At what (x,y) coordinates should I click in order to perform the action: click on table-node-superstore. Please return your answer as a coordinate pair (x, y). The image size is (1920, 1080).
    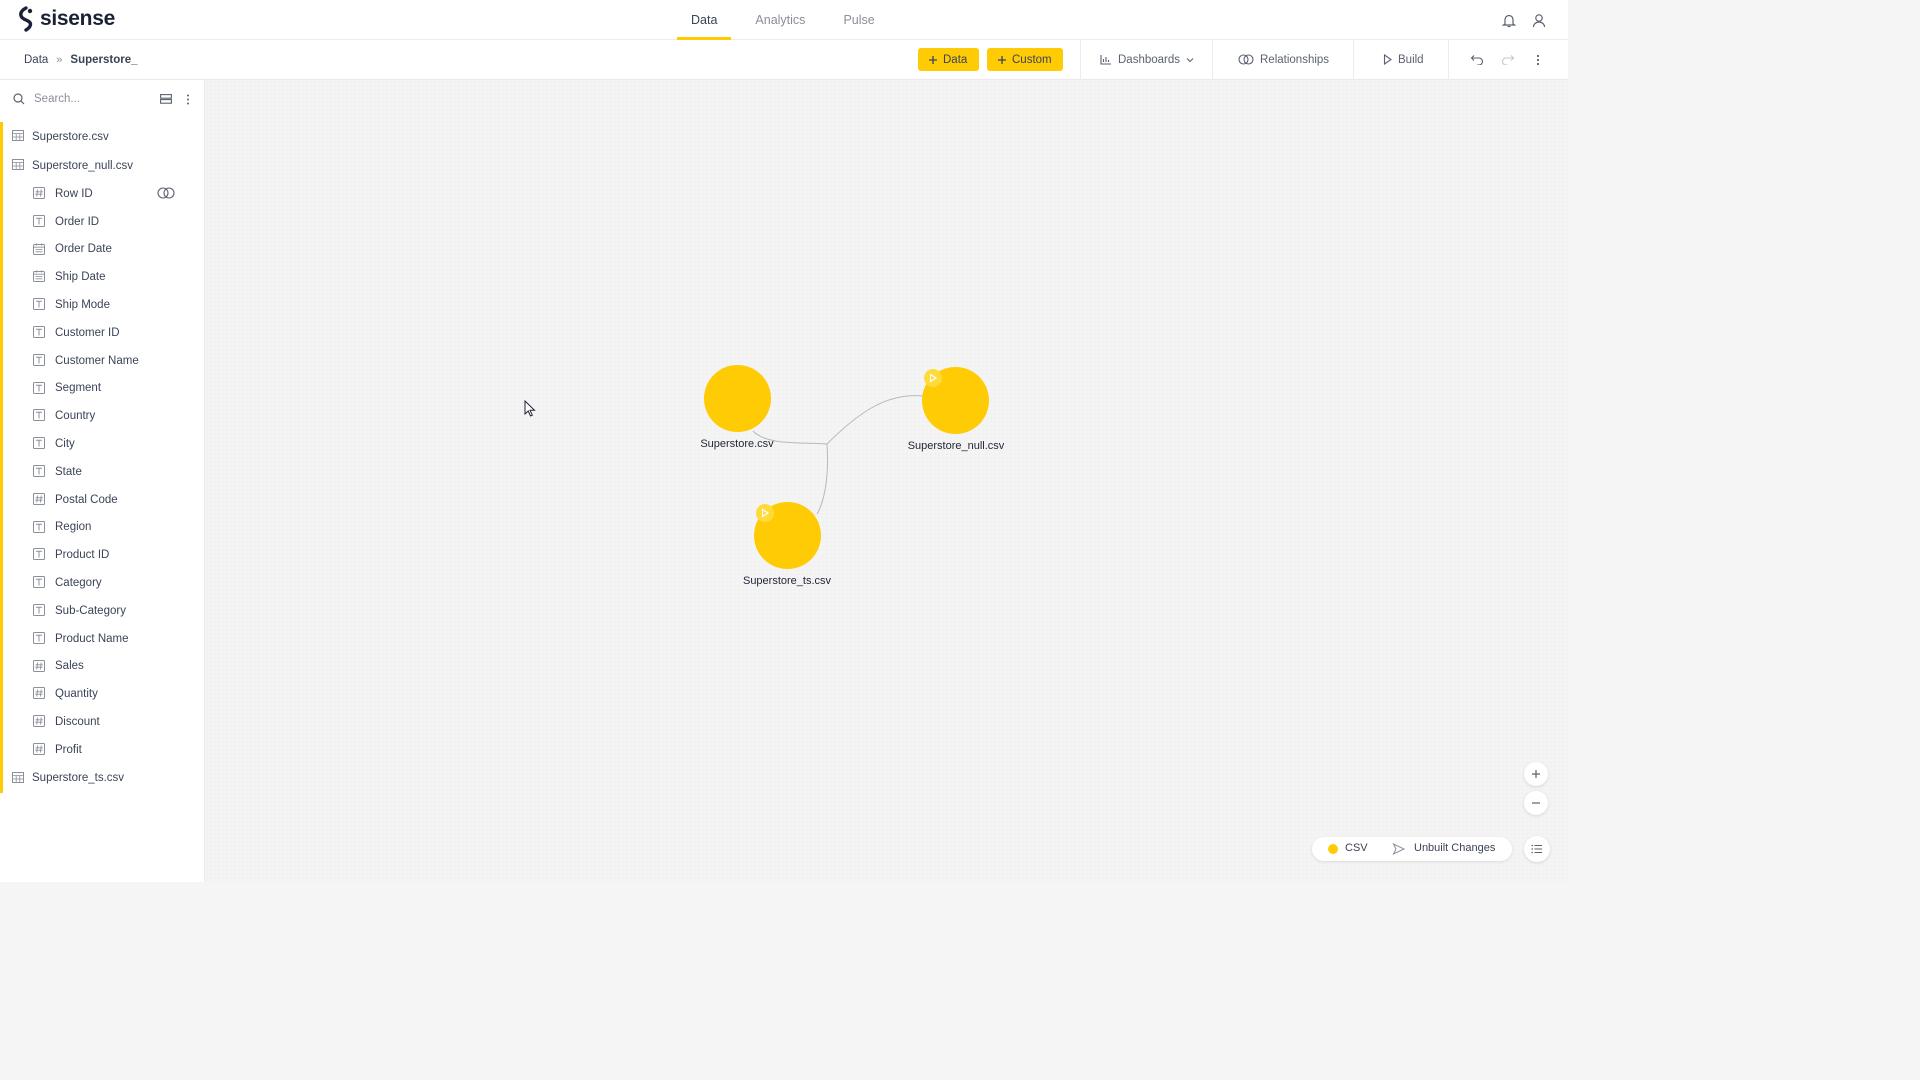
    Looking at the image, I should click on (737, 398).